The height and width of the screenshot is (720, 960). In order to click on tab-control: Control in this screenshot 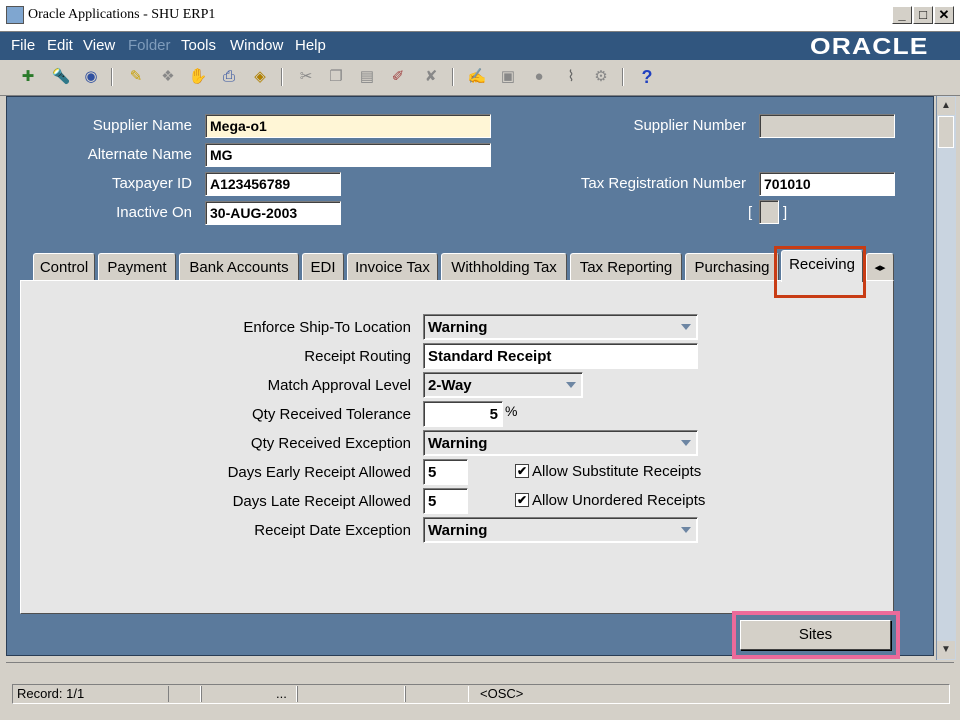, I will do `click(64, 266)`.